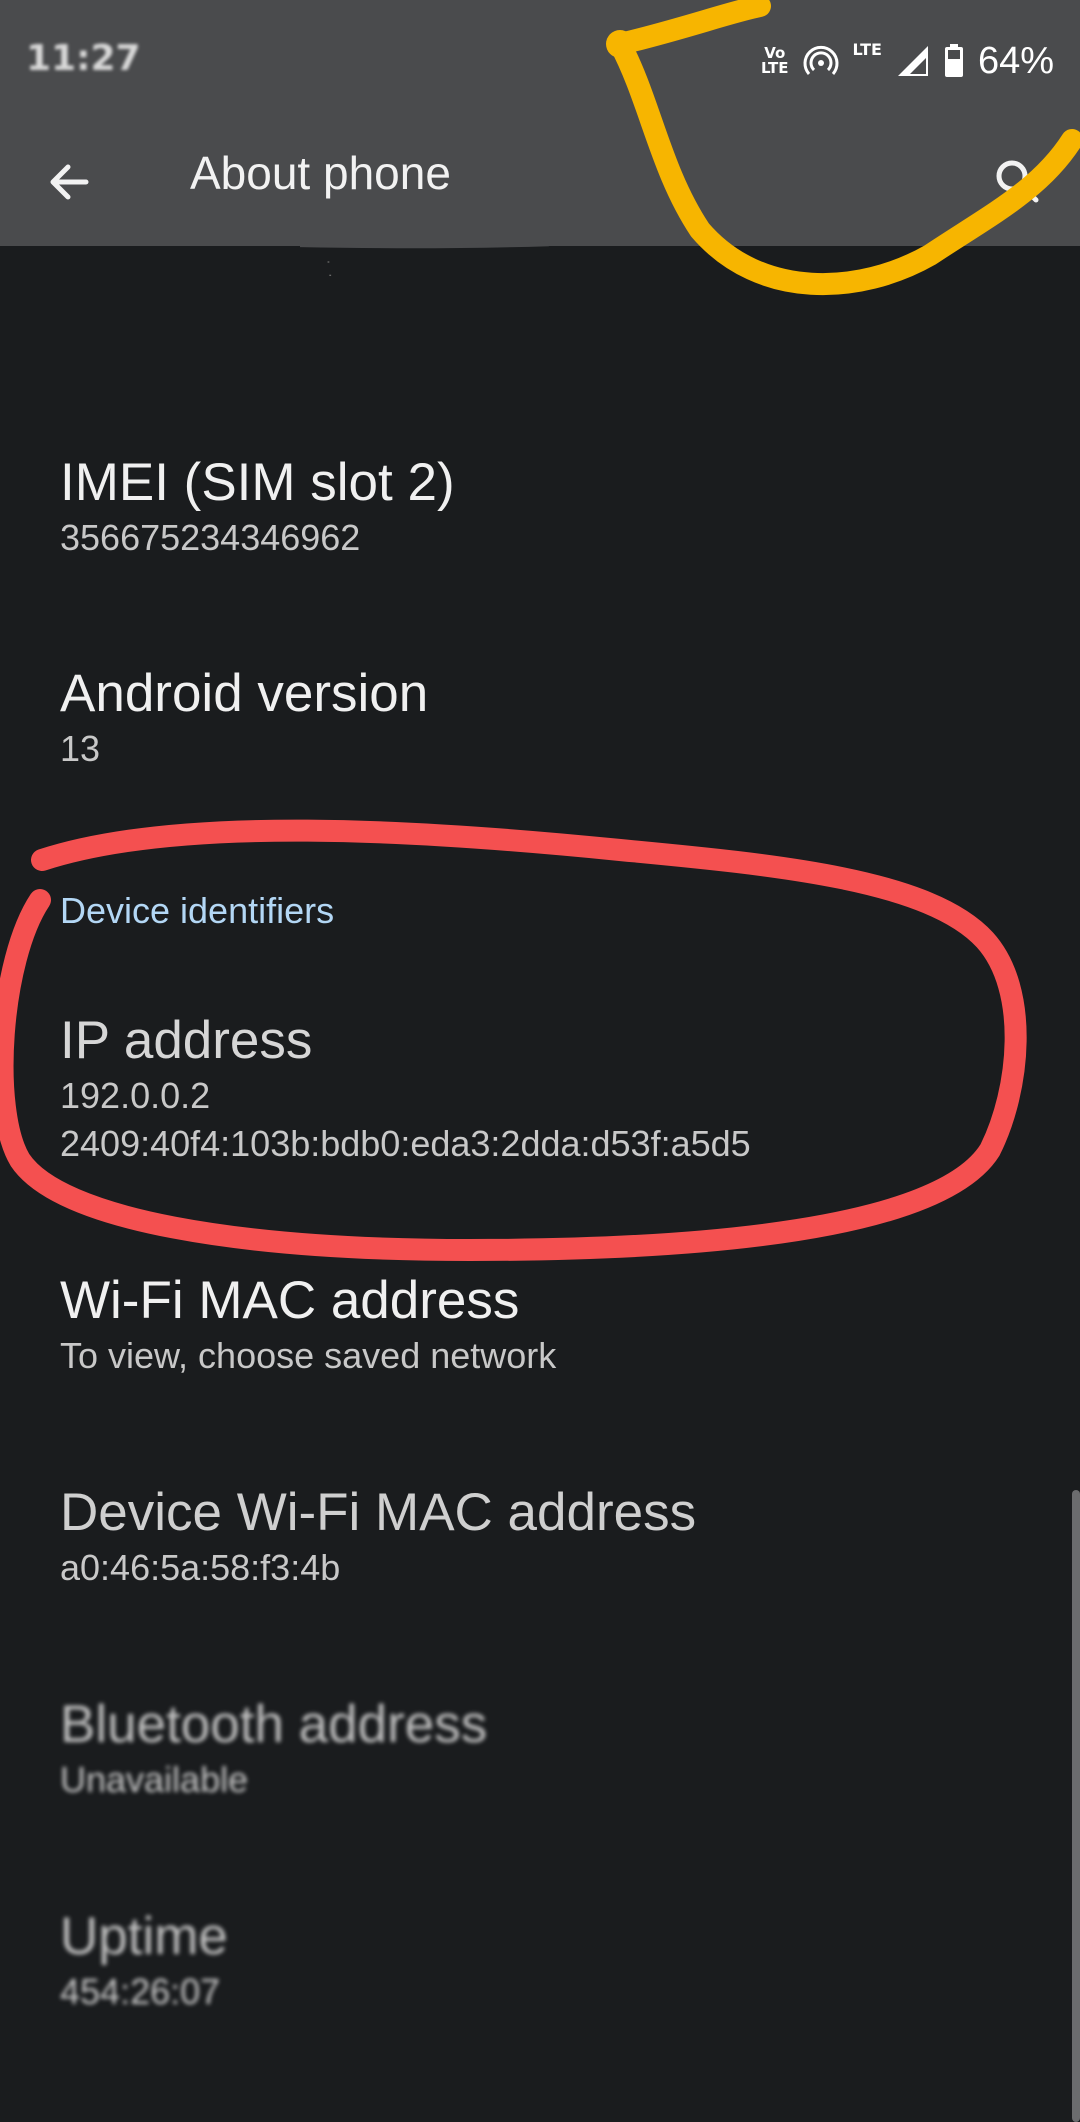 Image resolution: width=1080 pixels, height=2122 pixels. I want to click on redacted-area, so click(424, 258).